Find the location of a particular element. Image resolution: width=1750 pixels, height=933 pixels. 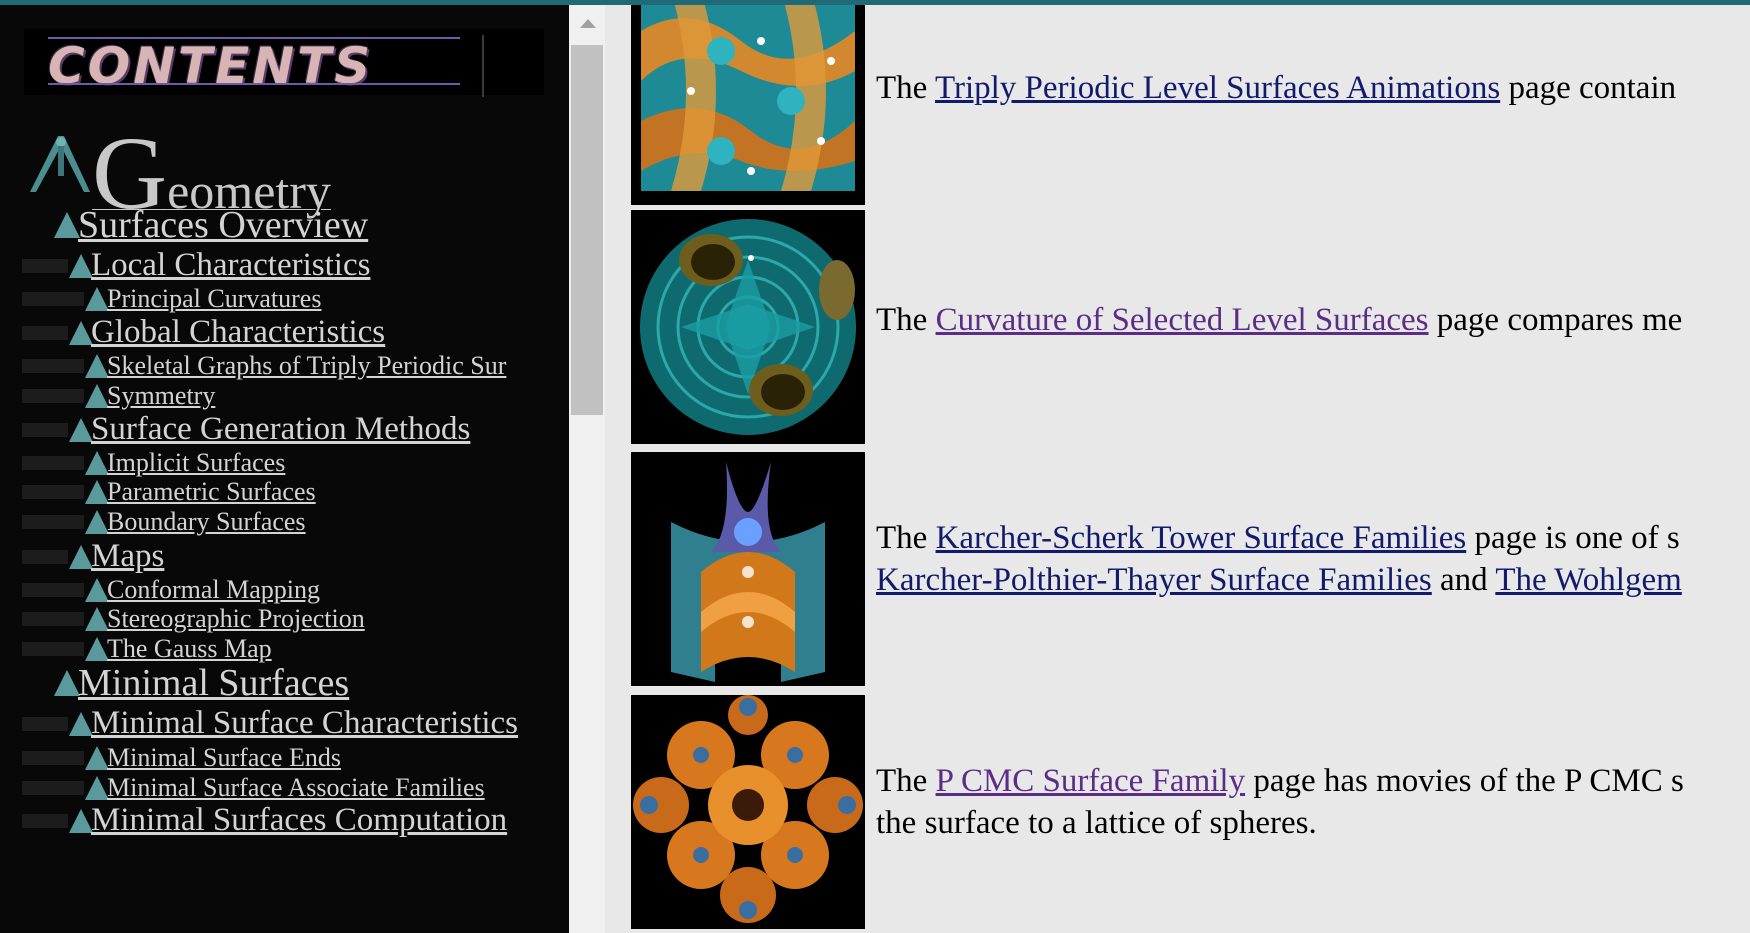

nav-item: Minimal Surfaces is located at coordinates (201, 683).